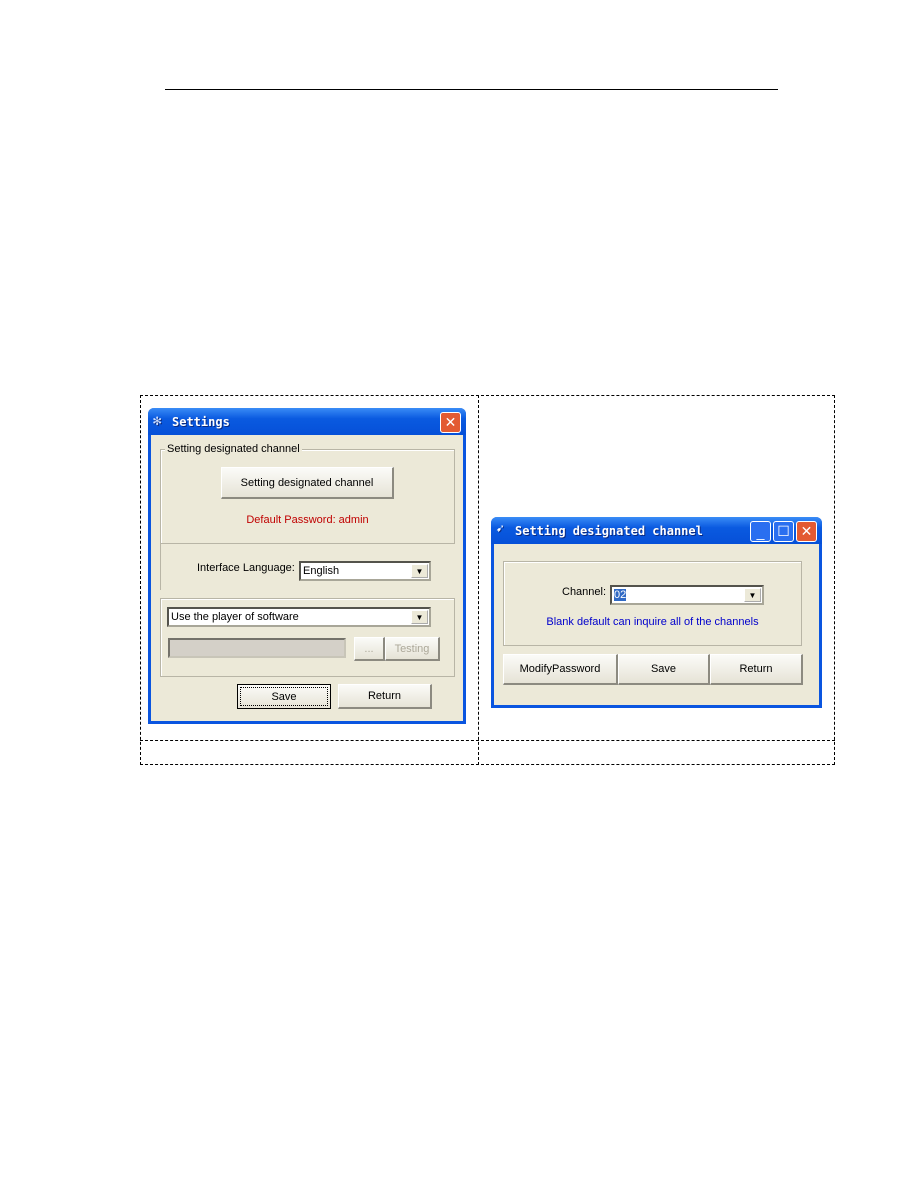 The height and width of the screenshot is (1188, 918). I want to click on language-value: English, so click(321, 571).